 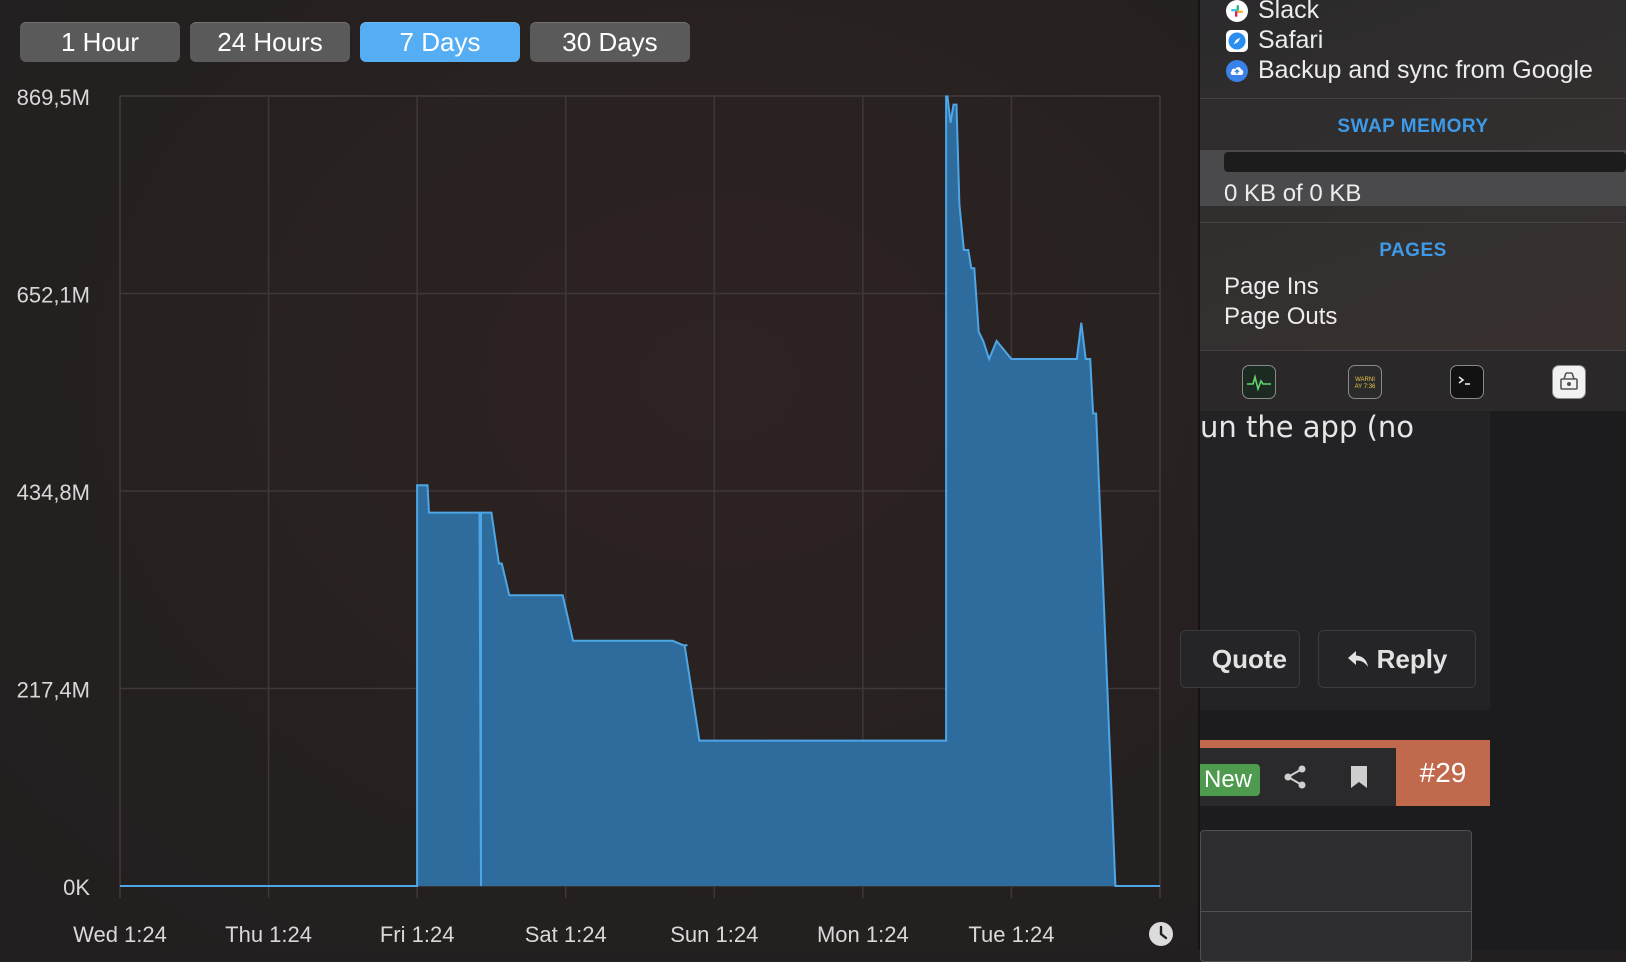 What do you see at coordinates (1240, 659) in the screenshot?
I see `quote-button: Quote` at bounding box center [1240, 659].